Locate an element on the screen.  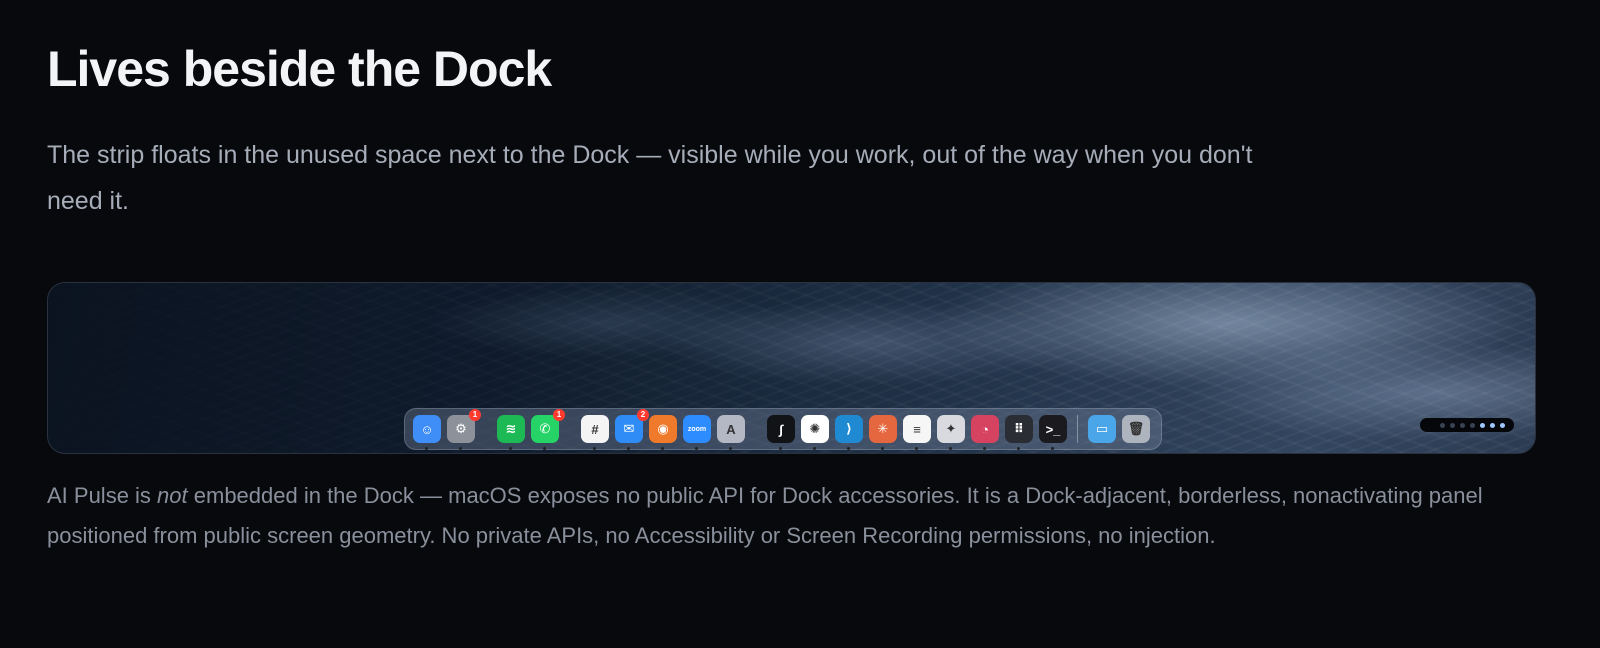
chatgpt-icon: ✺ is located at coordinates (815, 432).